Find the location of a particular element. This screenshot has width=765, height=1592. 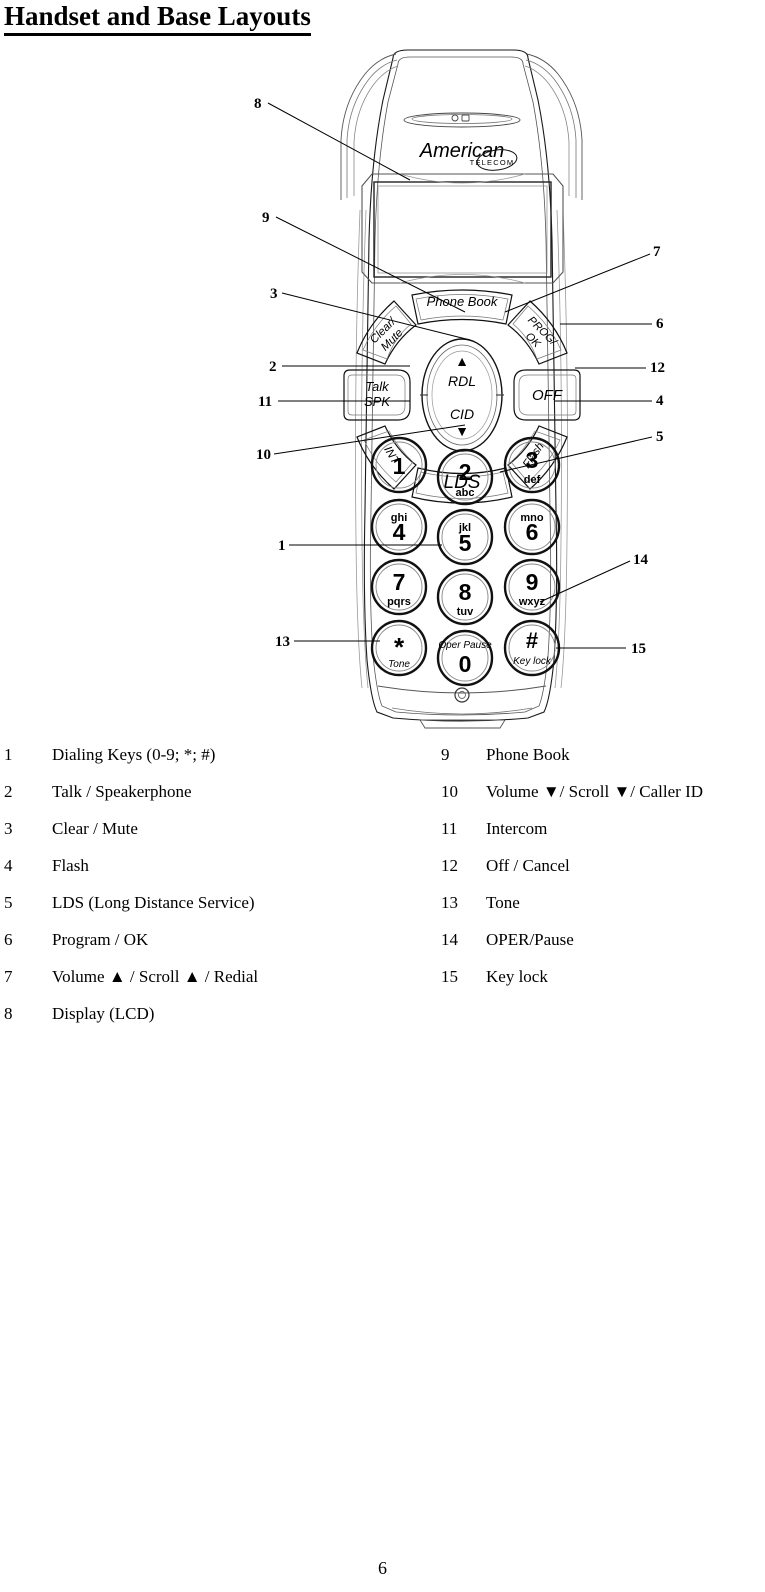

legend-number: 9 is located at coordinates (445, 754).